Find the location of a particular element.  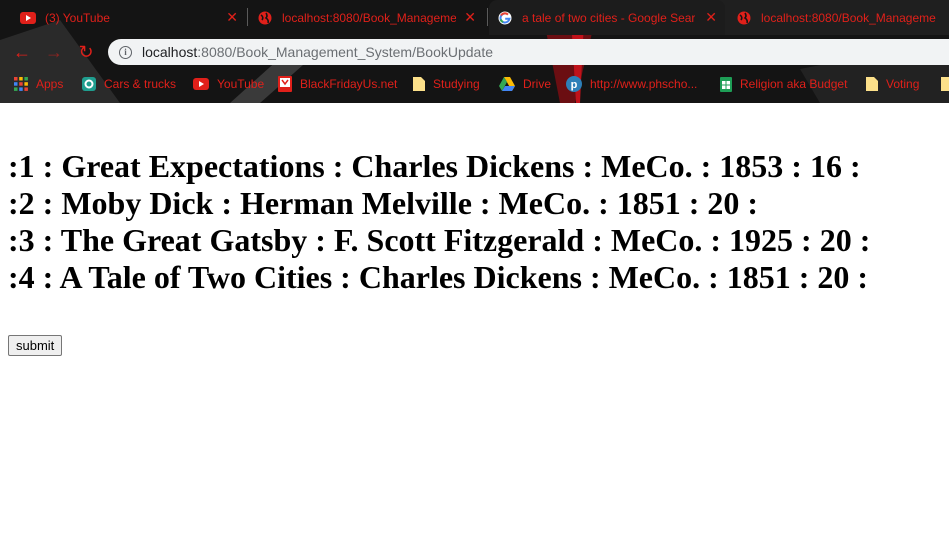

bookmark-cars-trucks: Cars & trucks is located at coordinates (129, 84).